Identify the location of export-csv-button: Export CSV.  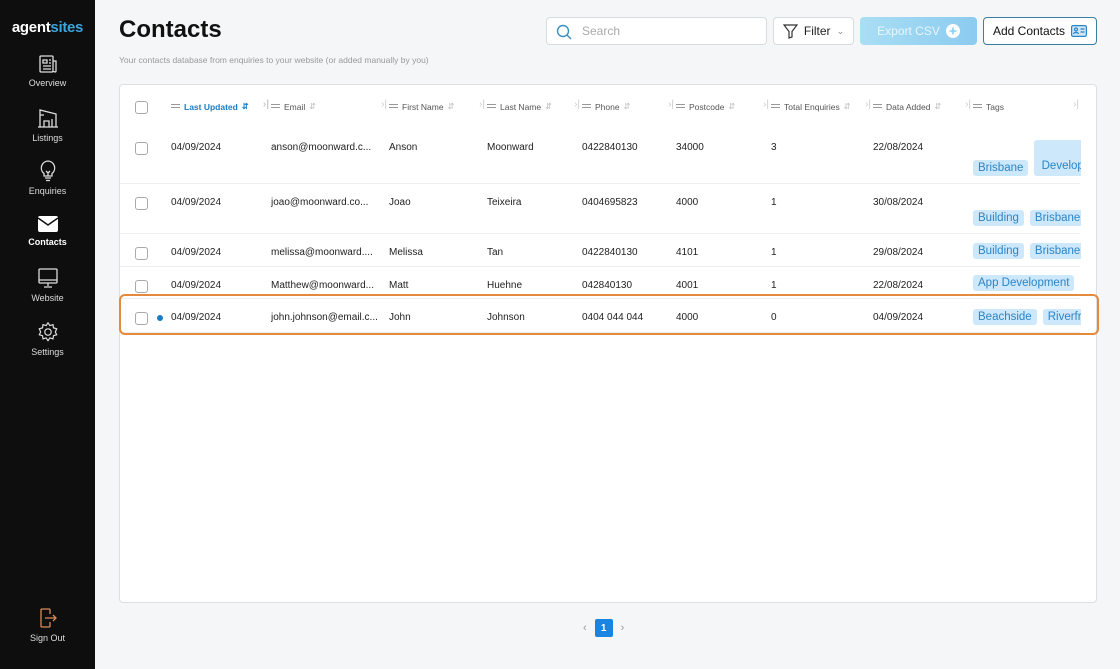
(918, 31).